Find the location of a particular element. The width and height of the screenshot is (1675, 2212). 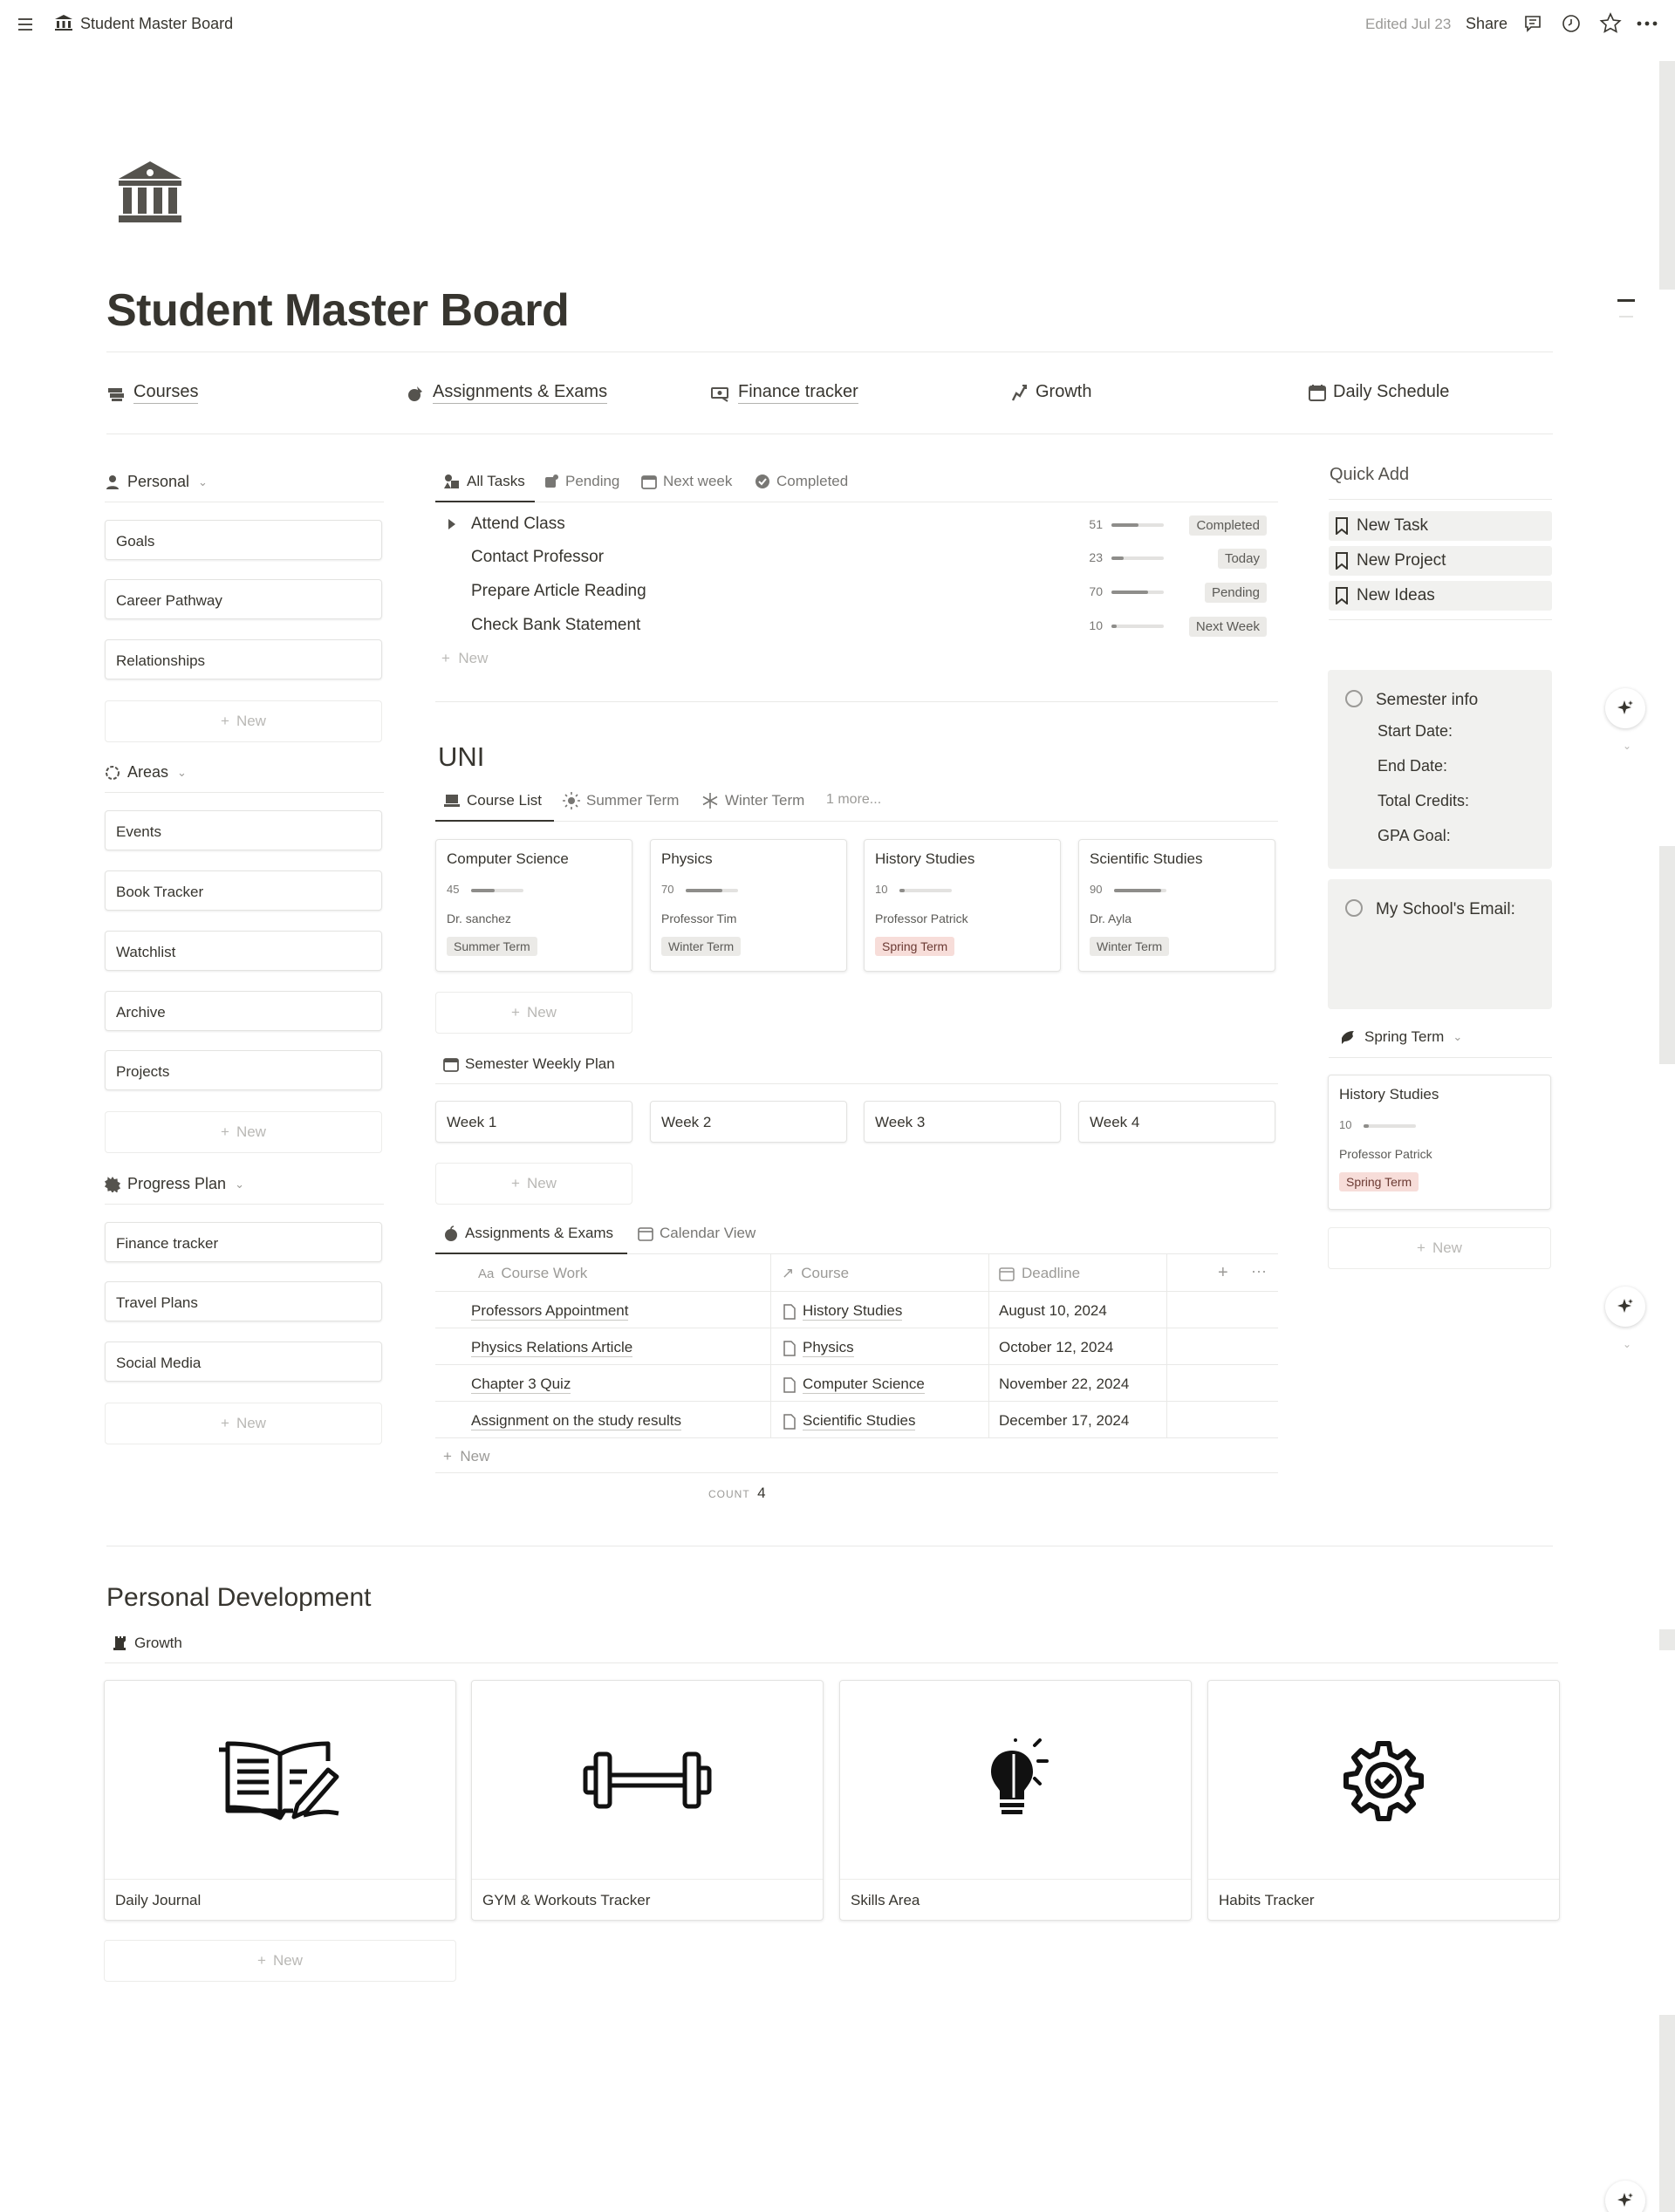

quick-add-new-project: New Project is located at coordinates (1440, 561).